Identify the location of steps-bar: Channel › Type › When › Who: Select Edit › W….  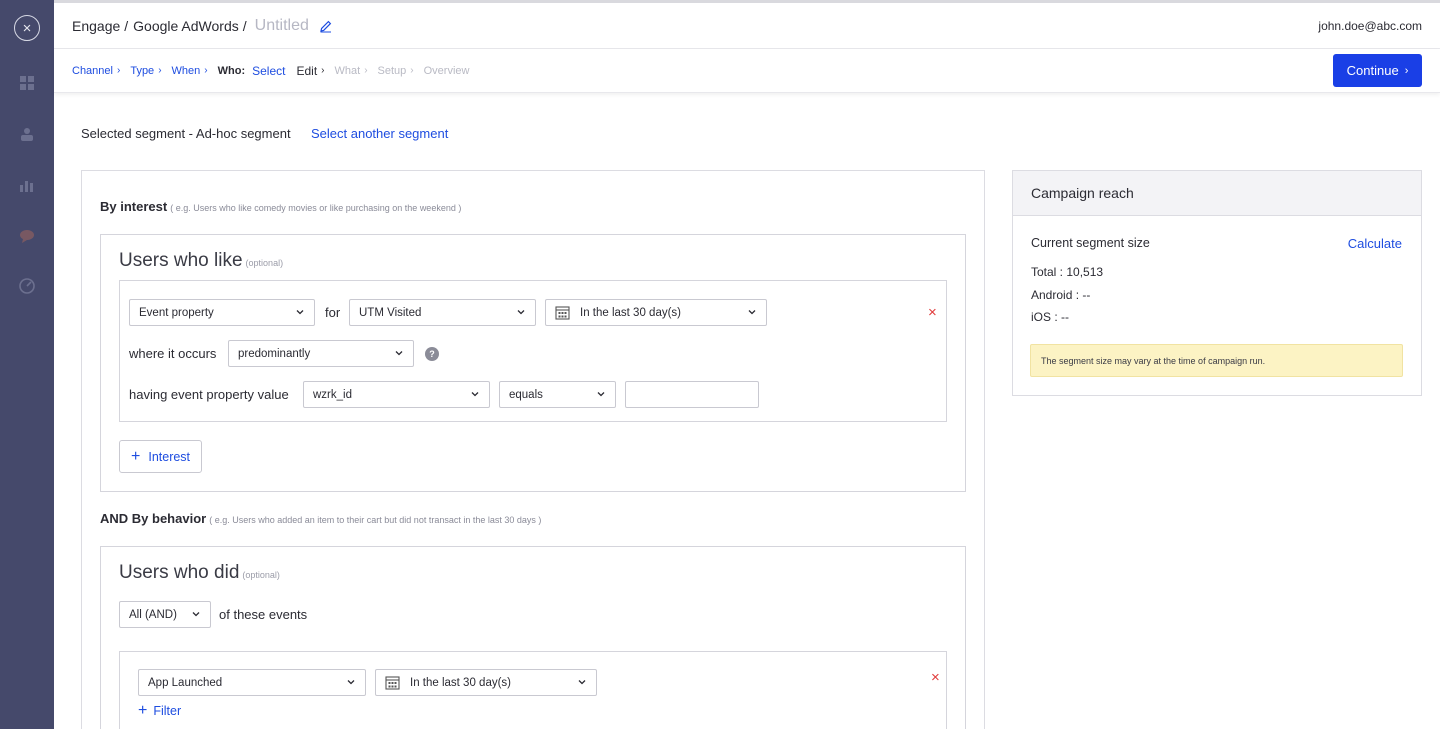
(747, 71).